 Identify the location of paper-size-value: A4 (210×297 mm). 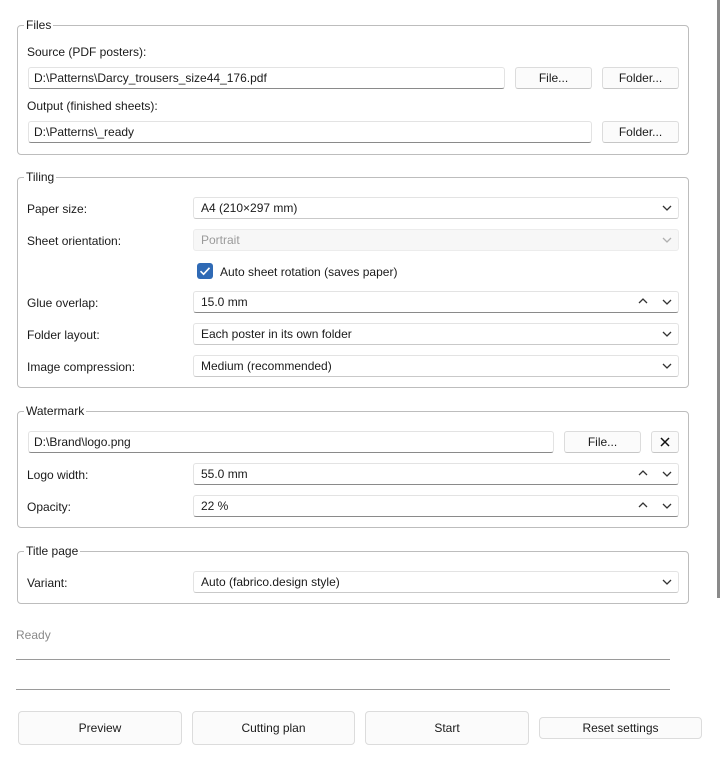
(249, 208).